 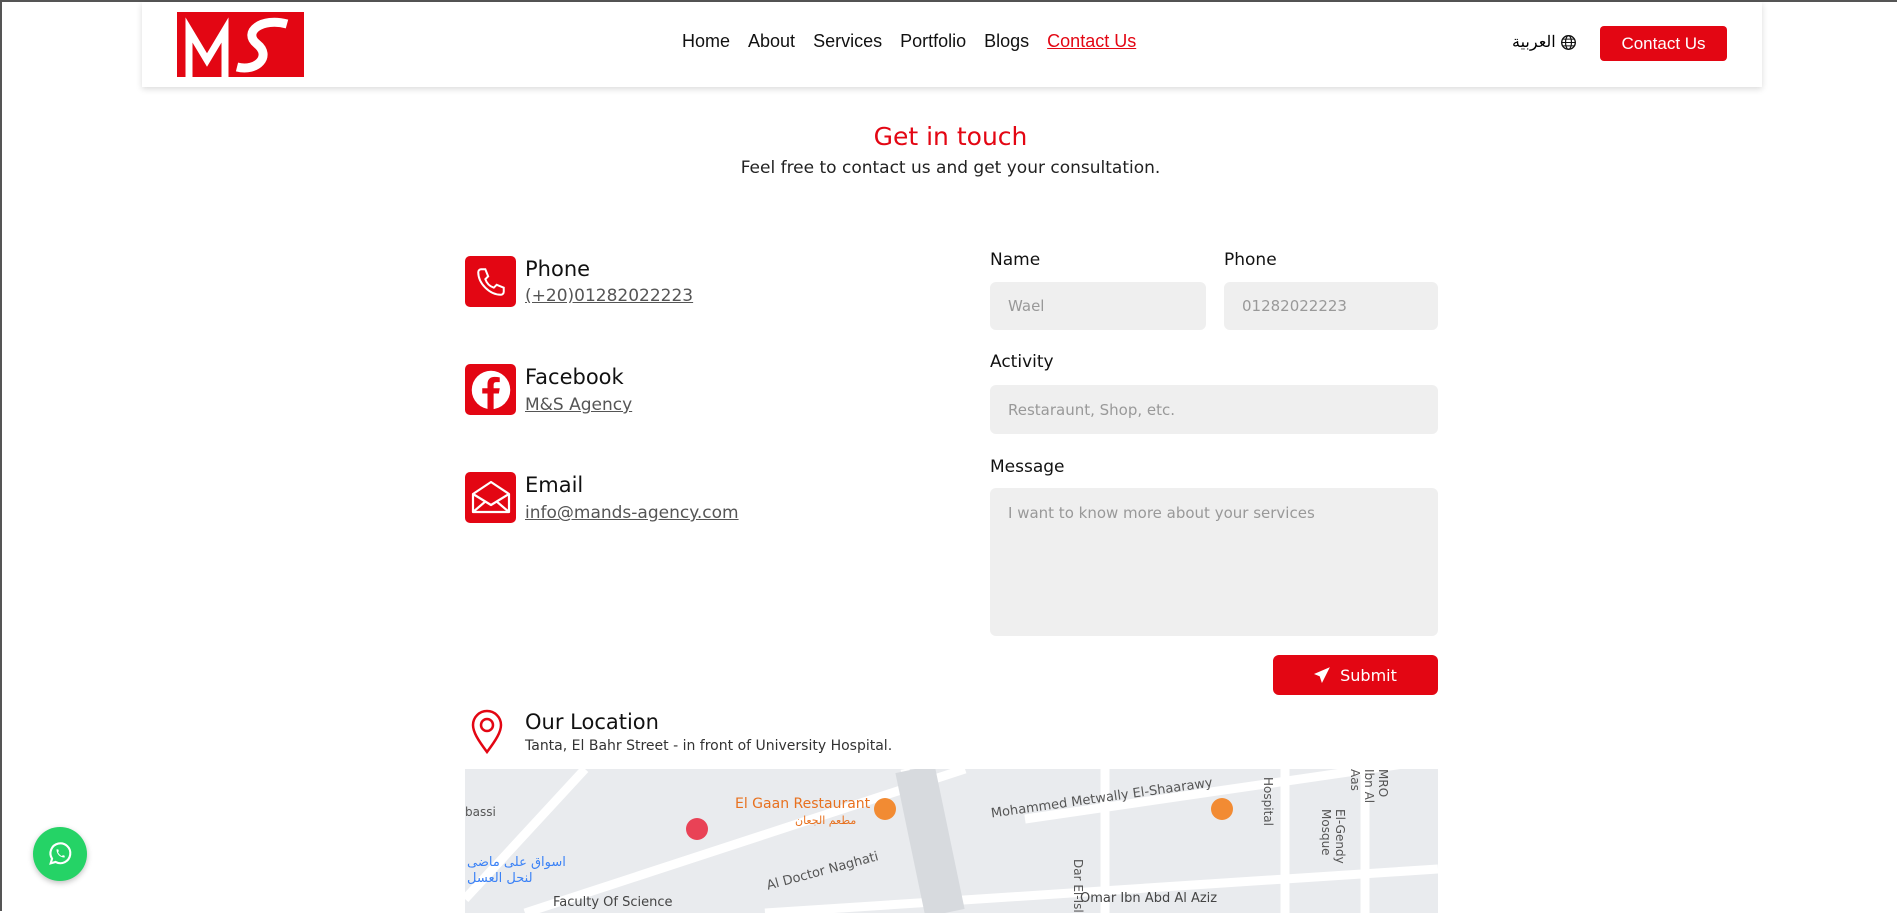 I want to click on facebook-icon, so click(x=490, y=389).